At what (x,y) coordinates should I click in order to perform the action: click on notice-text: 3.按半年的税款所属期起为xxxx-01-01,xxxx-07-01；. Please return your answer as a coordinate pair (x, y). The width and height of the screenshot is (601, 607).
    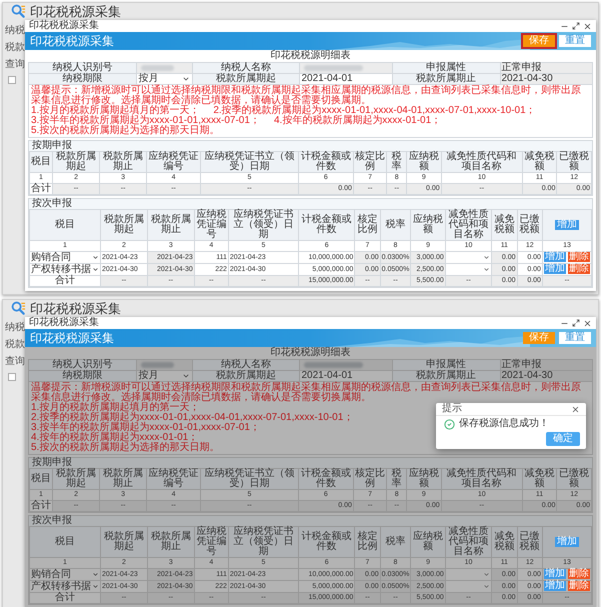
    Looking at the image, I should click on (145, 121).